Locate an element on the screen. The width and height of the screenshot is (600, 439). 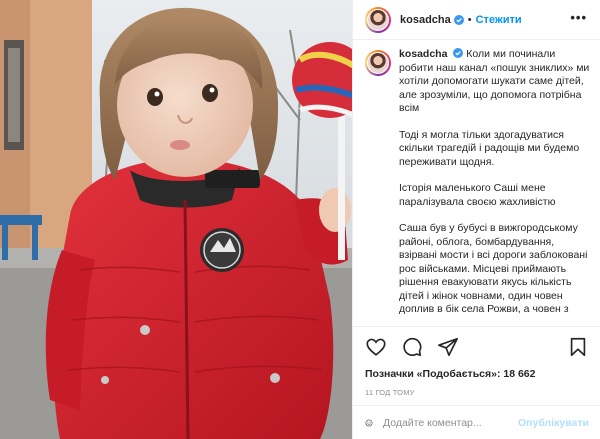
comment-bar: Опублікувати is located at coordinates (476, 422).